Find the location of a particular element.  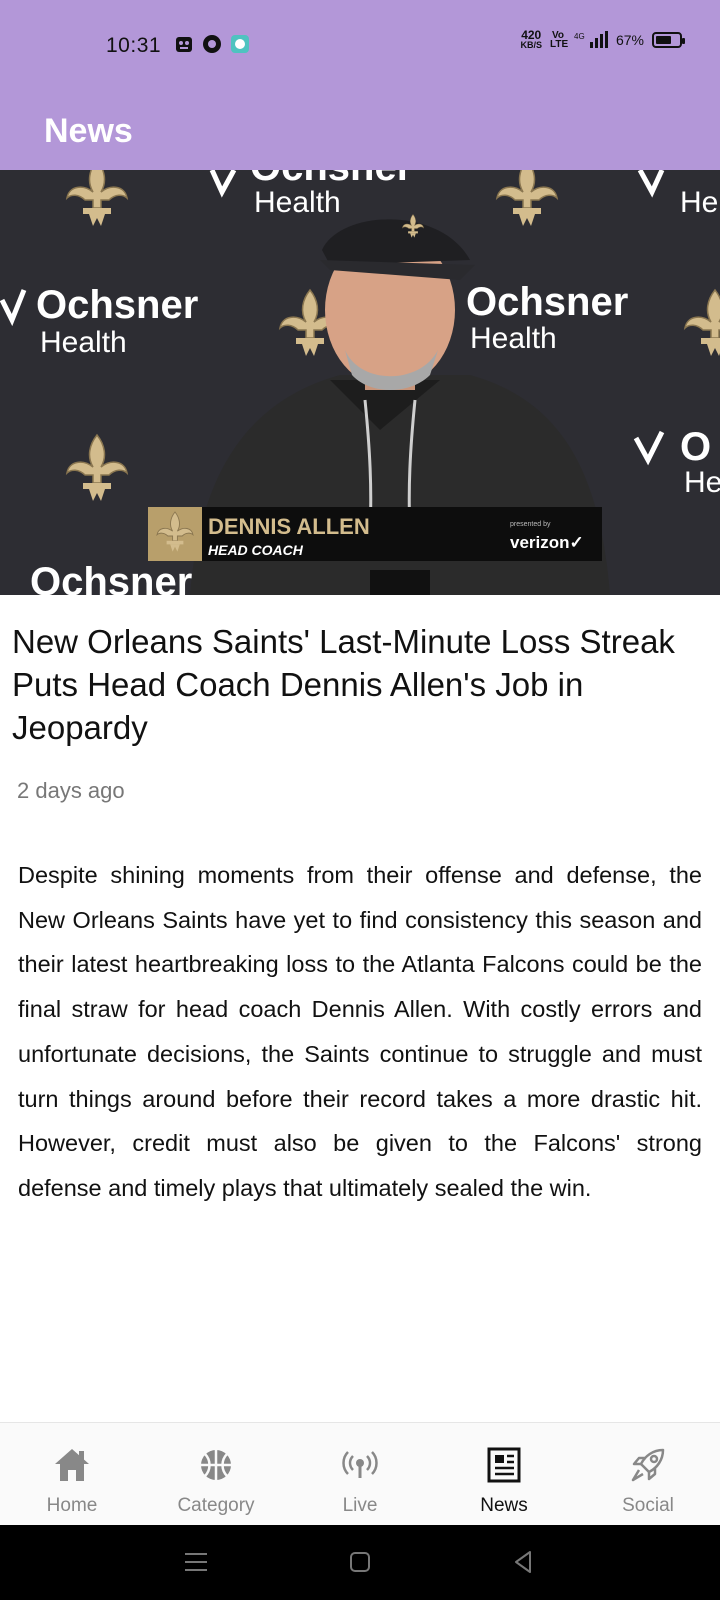

nav-label-social: Social is located at coordinates (648, 1505).